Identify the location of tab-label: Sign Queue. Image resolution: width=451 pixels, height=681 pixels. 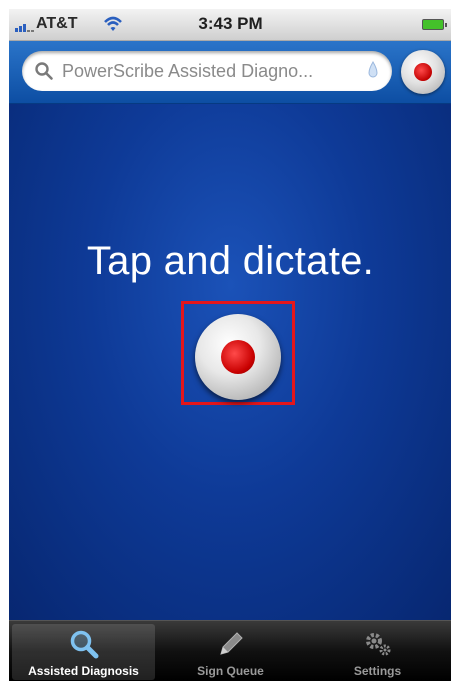
(230, 671).